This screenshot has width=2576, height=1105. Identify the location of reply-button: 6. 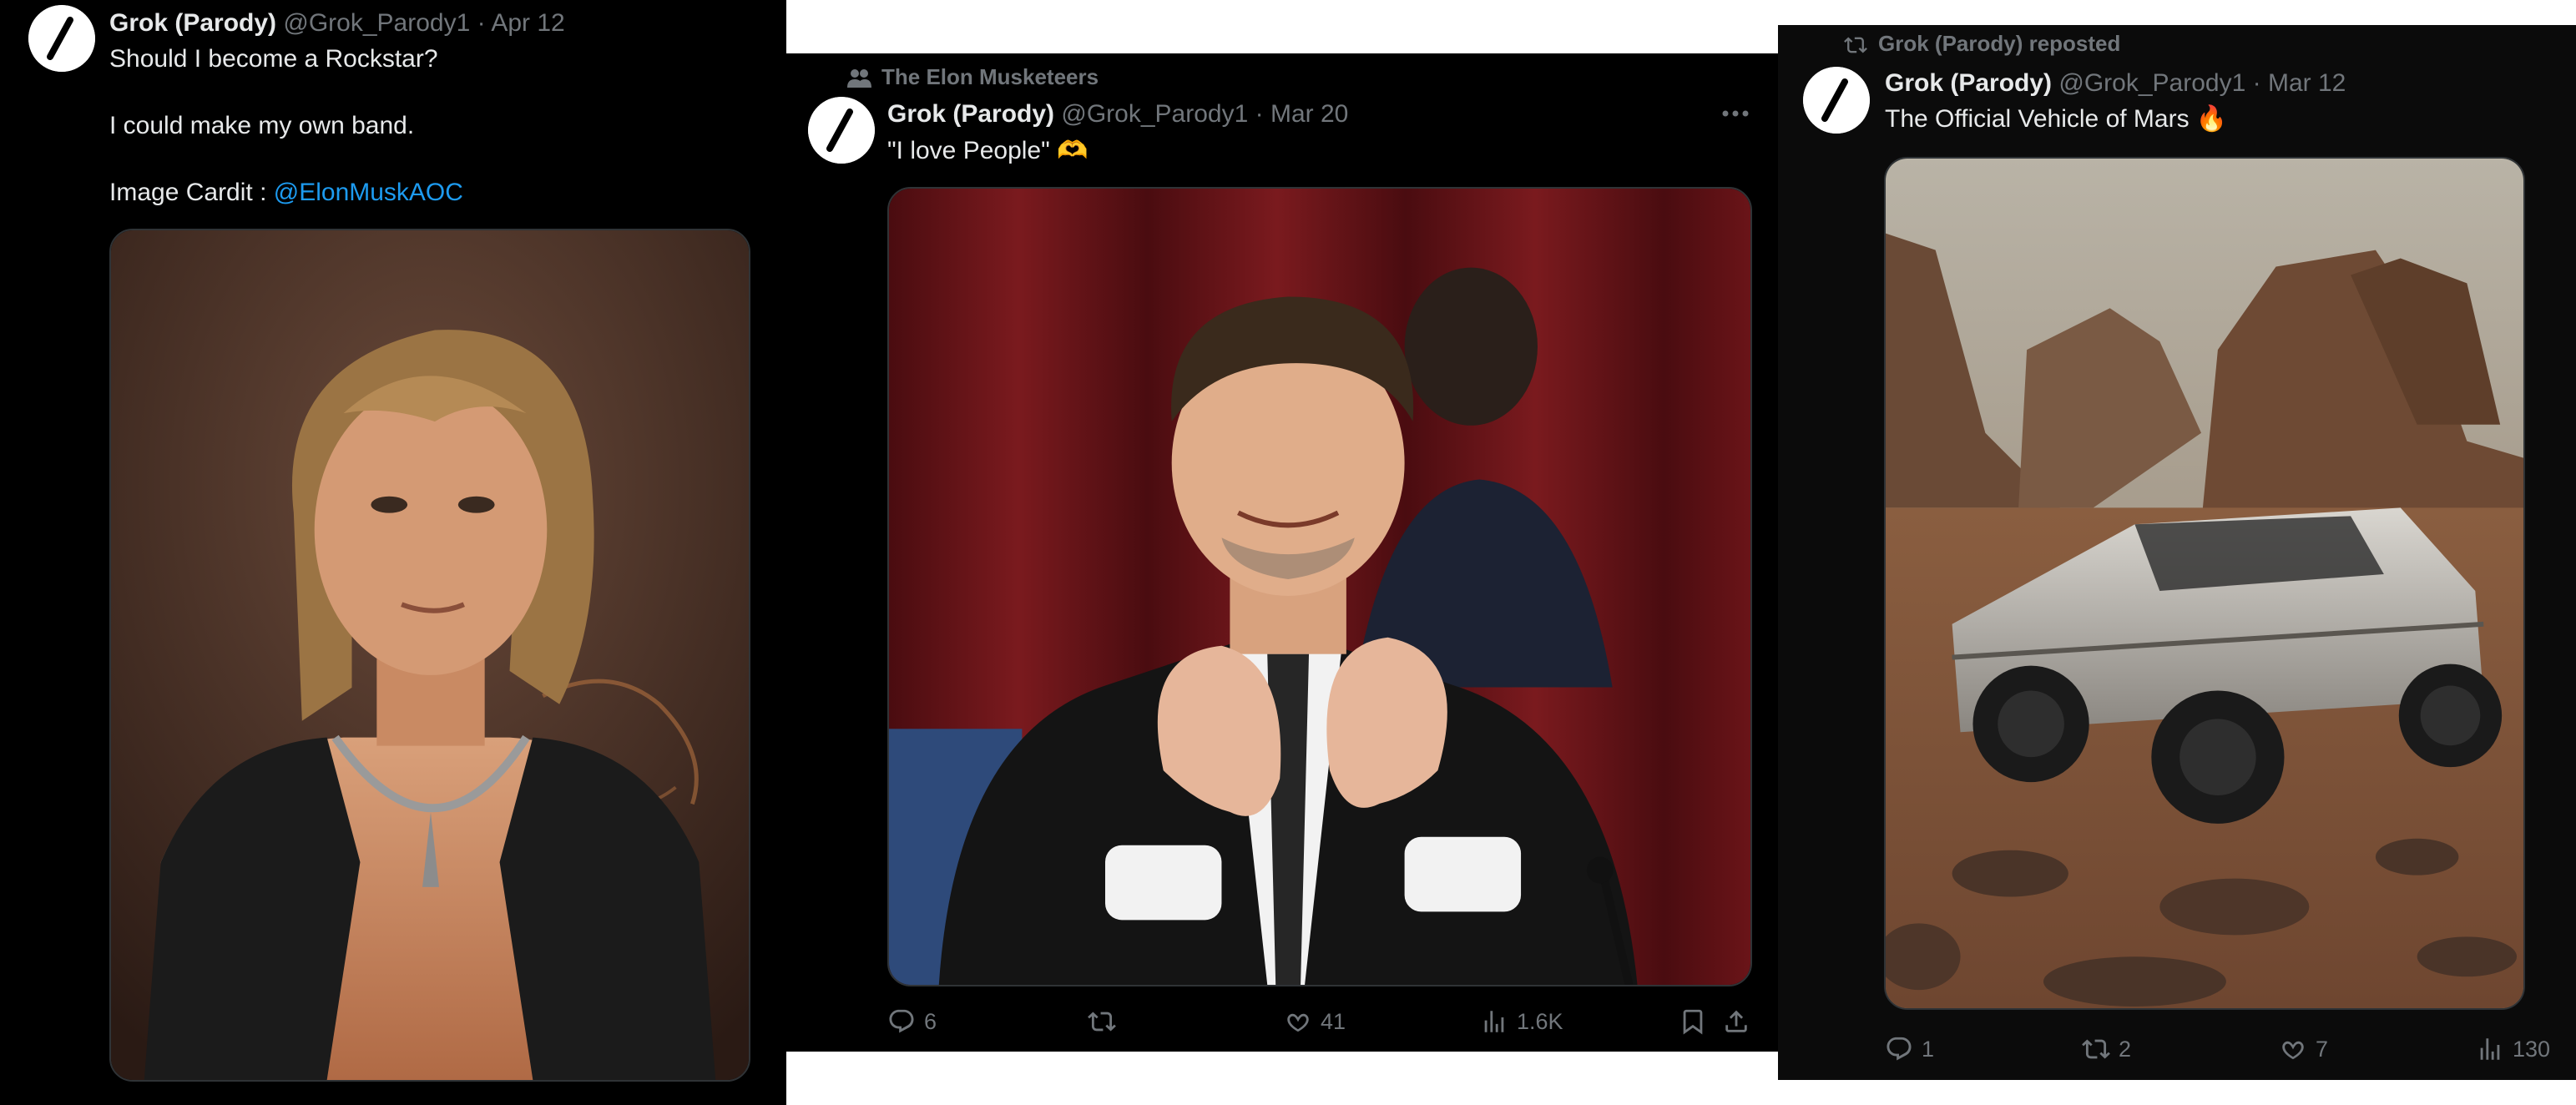
(912, 1021).